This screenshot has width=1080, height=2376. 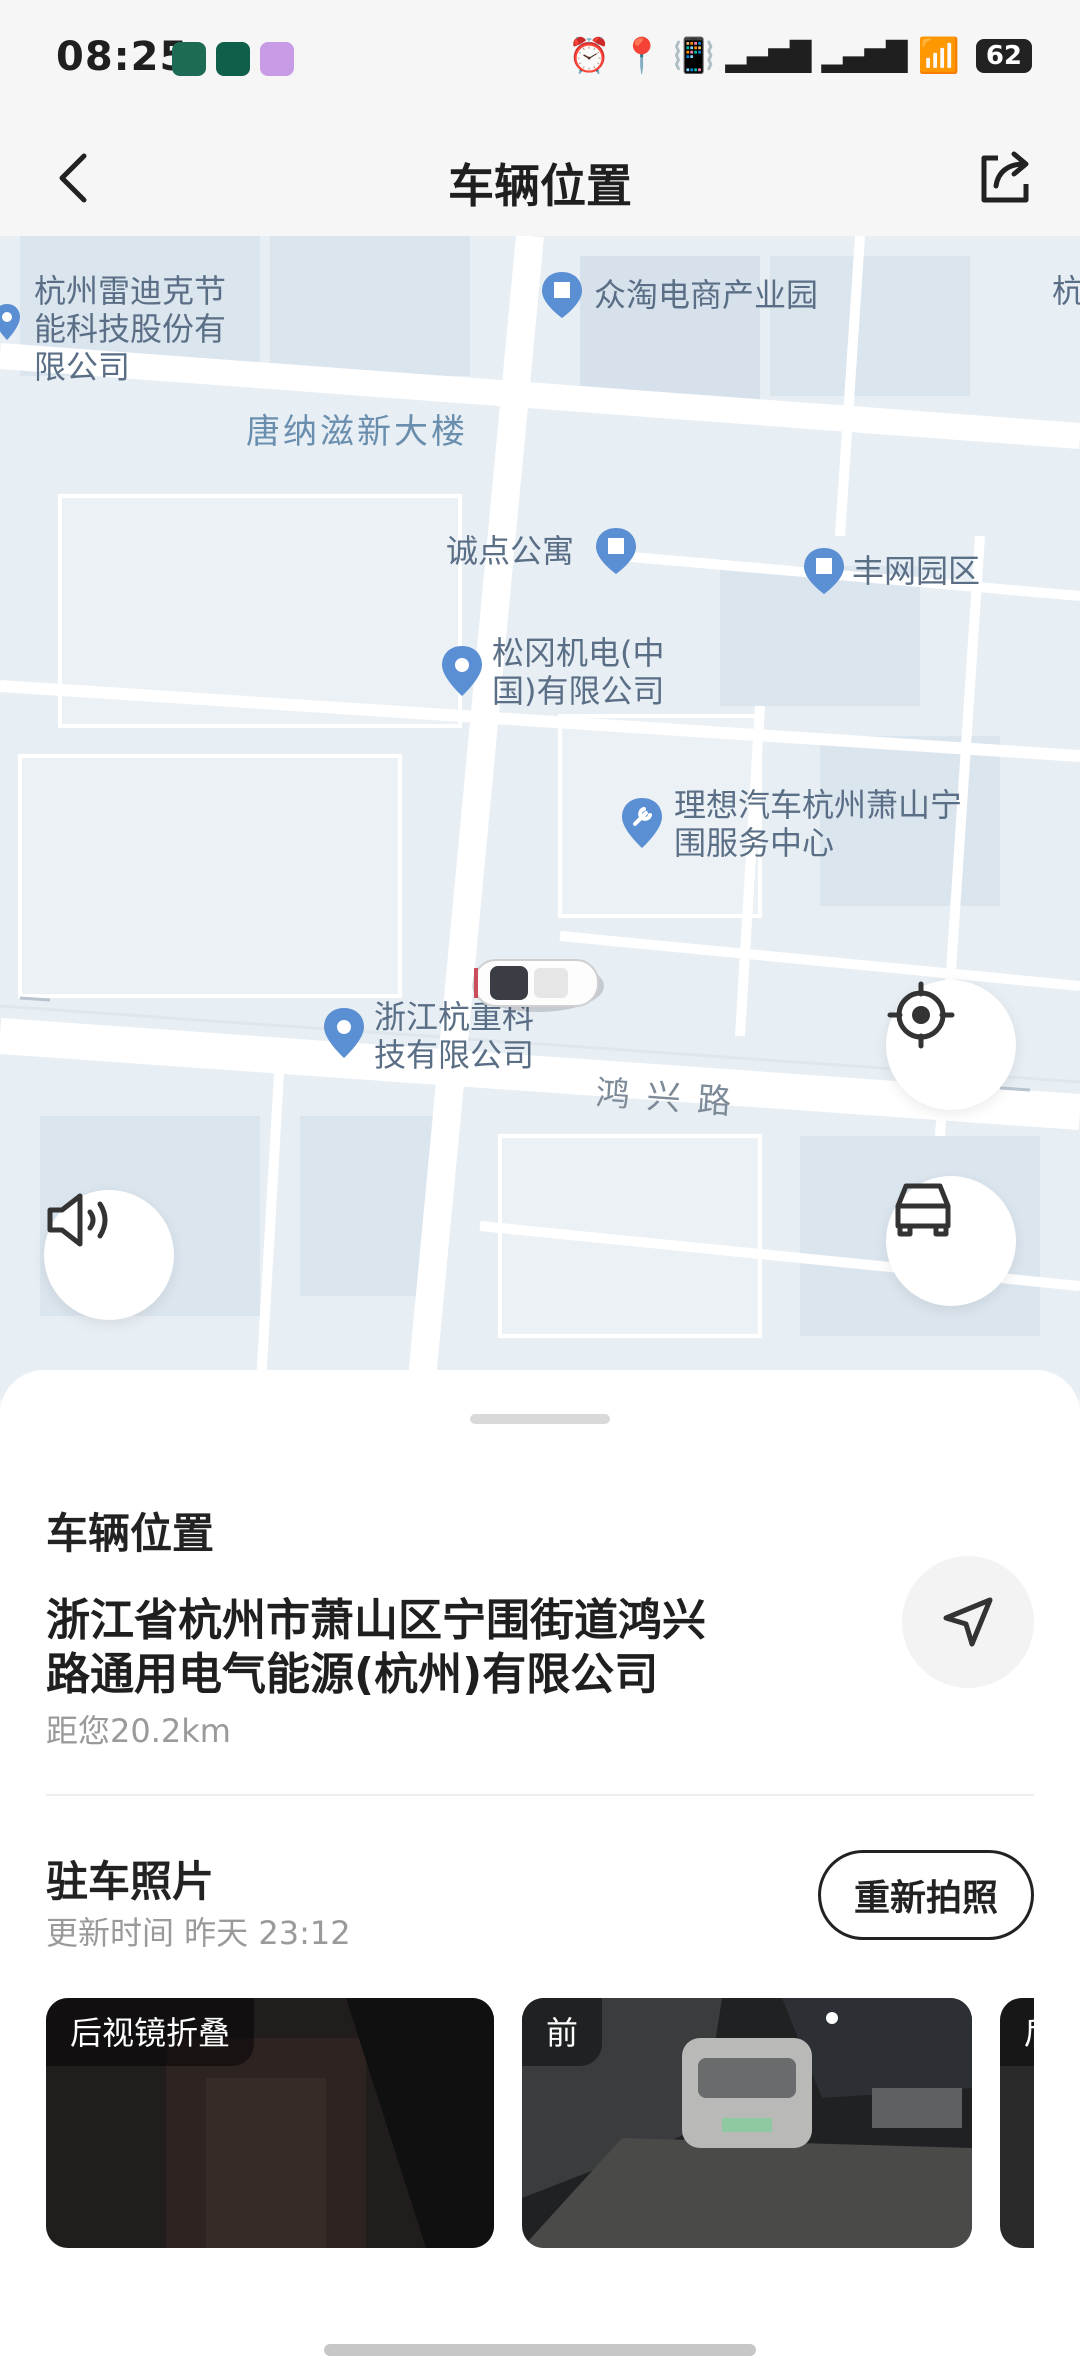 I want to click on status-bar: 08:25 ⏰ 📍 📳 ▂▄▆█ ▂▄▆█ 📶 62, so click(x=540, y=60).